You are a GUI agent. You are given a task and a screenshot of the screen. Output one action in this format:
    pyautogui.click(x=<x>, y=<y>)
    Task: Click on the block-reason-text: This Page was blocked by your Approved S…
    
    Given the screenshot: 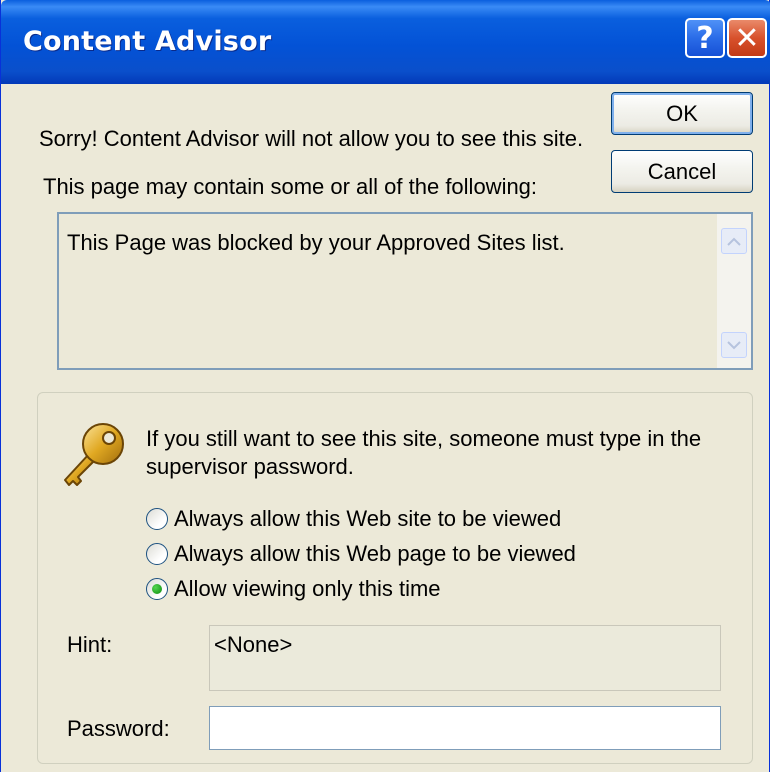 What is the action you would take?
    pyautogui.click(x=316, y=242)
    